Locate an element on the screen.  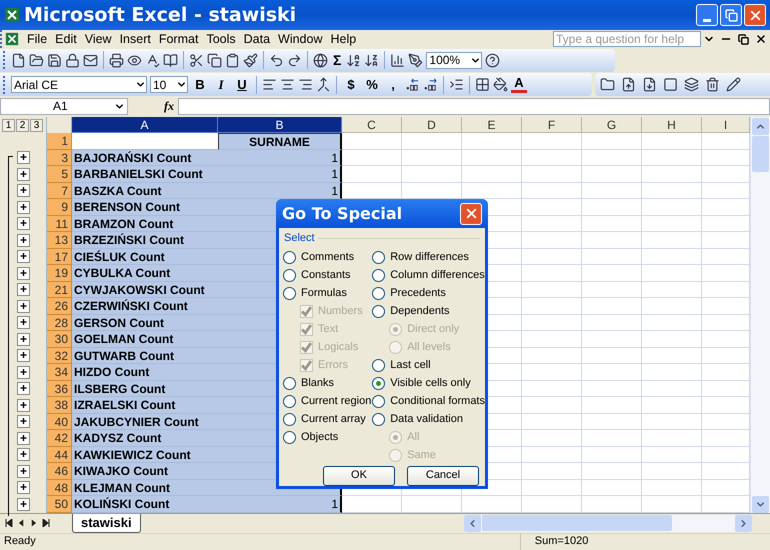
align-center-icon is located at coordinates (287, 84).